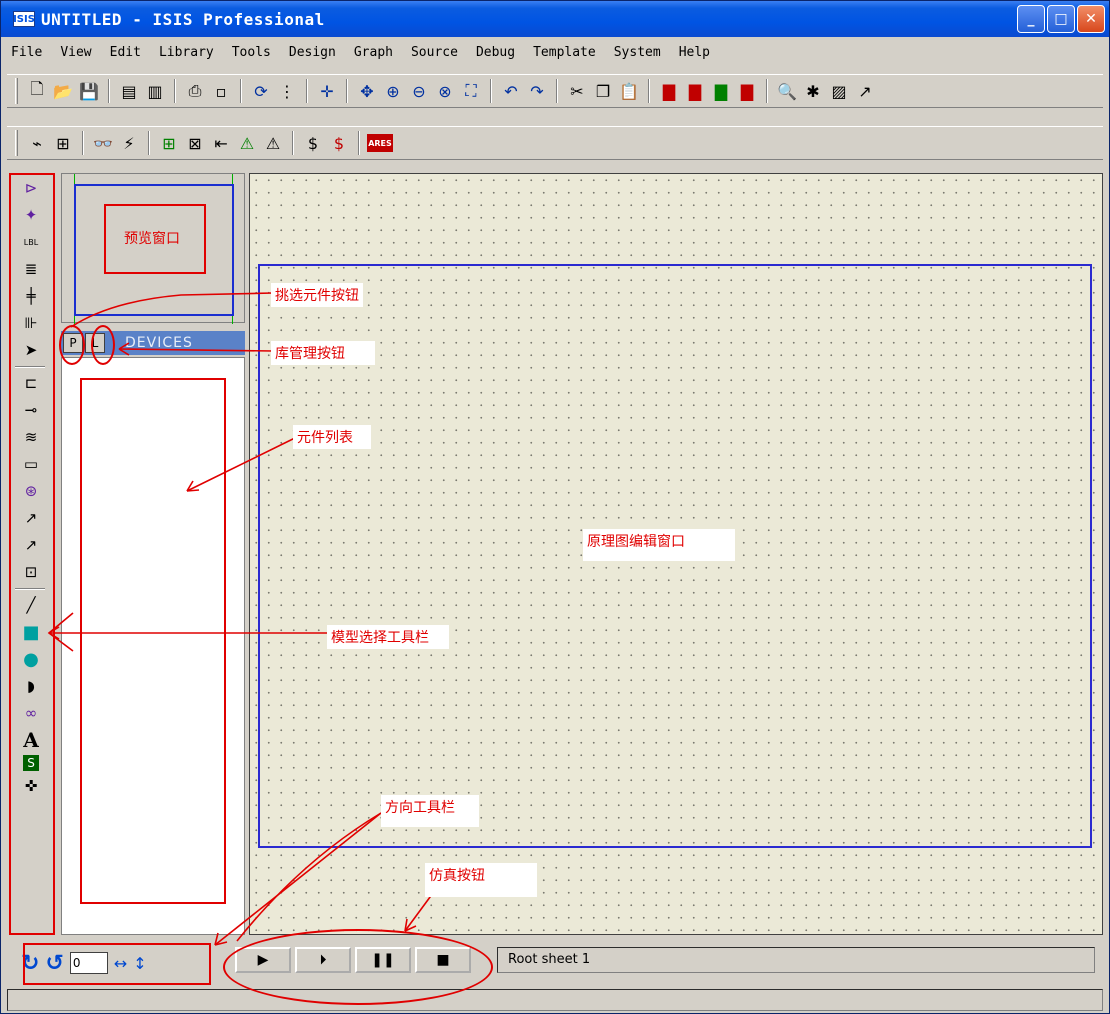 The height and width of the screenshot is (1014, 1110). I want to click on origin-icon: ✛, so click(327, 91).